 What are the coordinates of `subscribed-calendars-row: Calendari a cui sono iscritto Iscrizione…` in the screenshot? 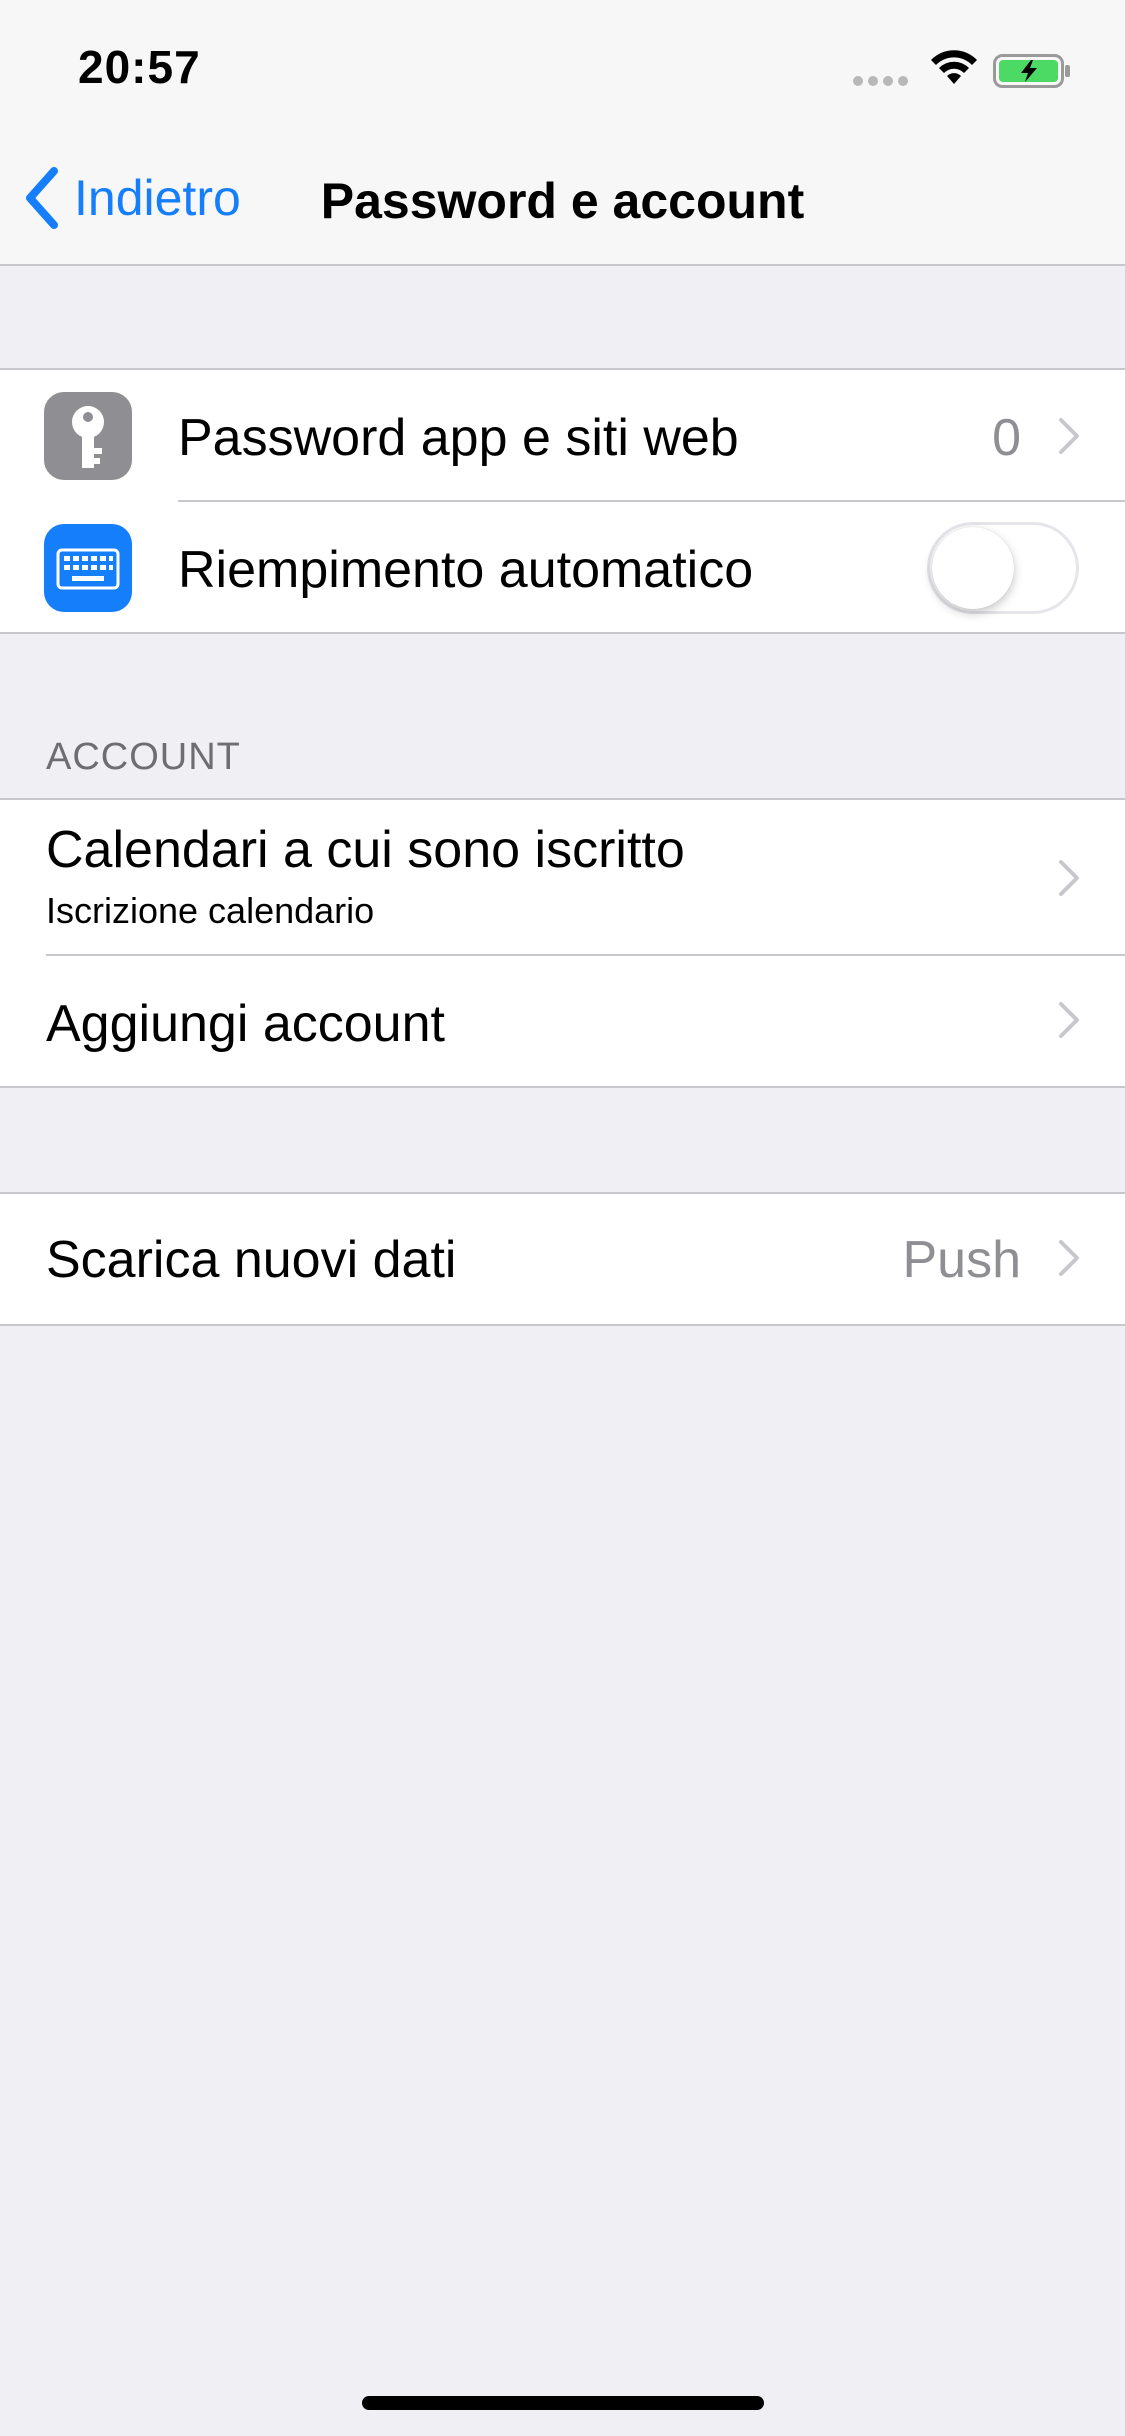 It's located at (562, 878).